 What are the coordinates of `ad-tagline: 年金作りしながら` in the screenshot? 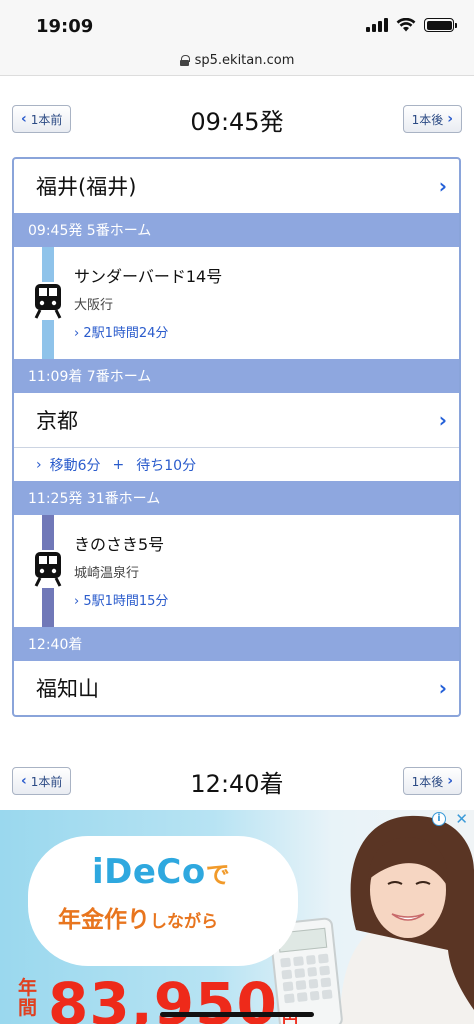 It's located at (138, 917).